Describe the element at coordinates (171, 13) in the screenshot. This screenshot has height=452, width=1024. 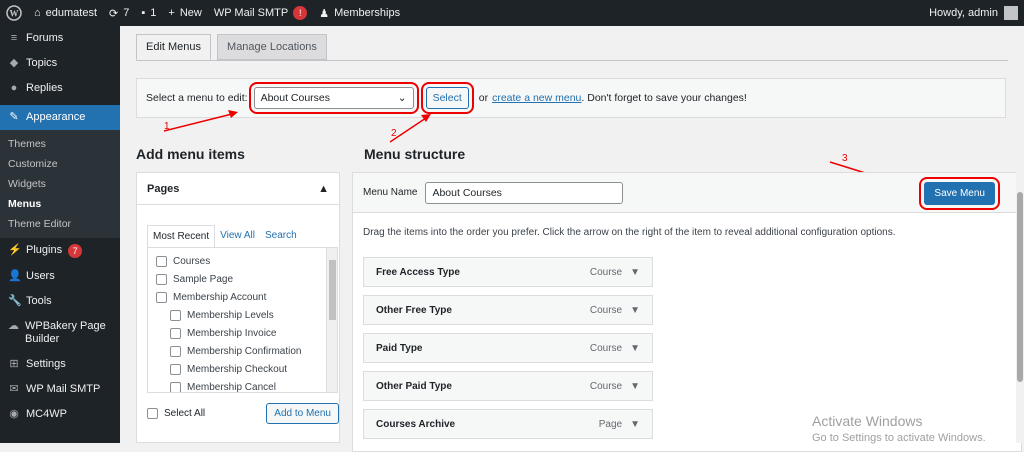
I see `plus-icon: +` at that location.